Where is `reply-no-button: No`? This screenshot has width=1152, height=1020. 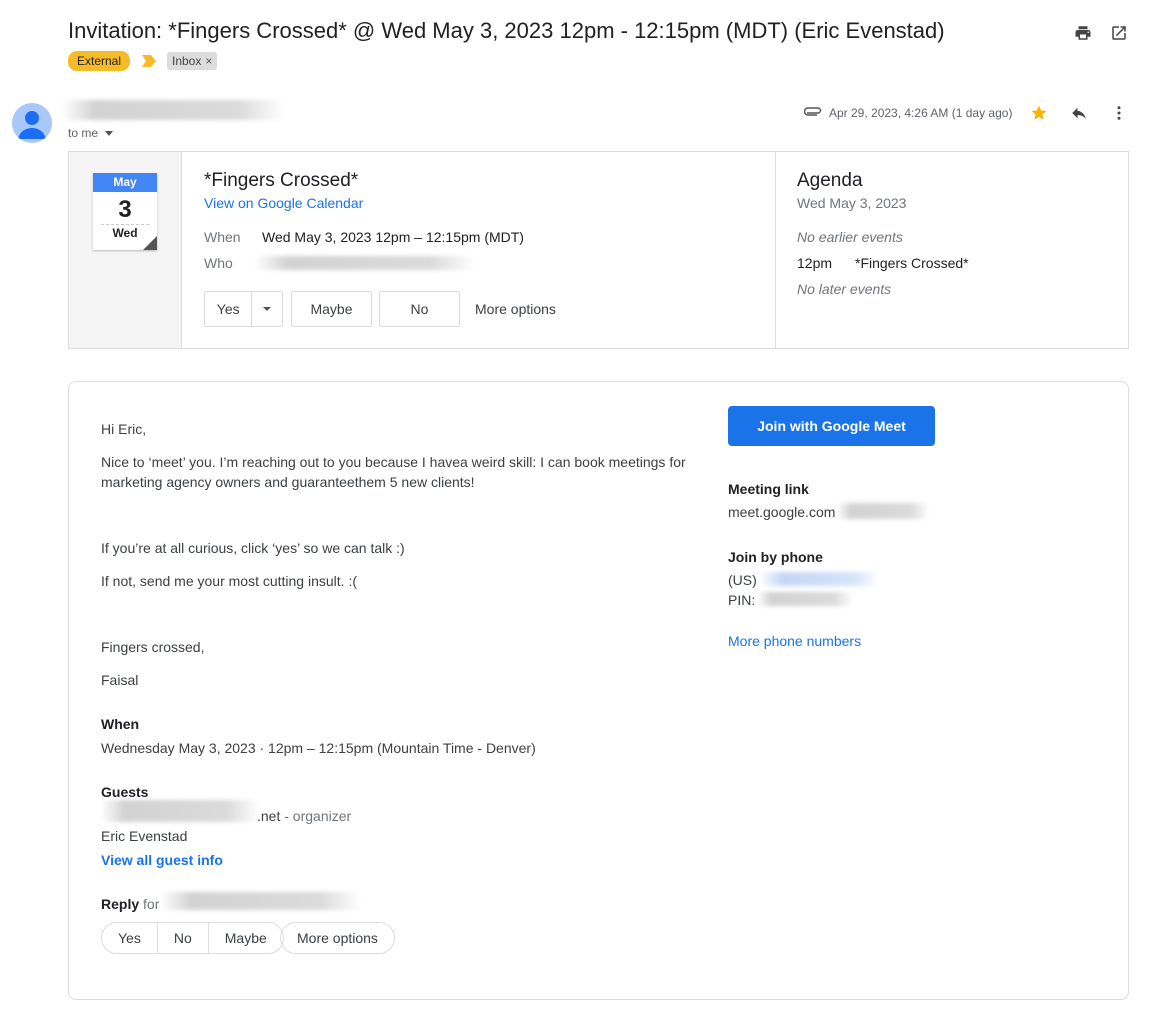
reply-no-button: No is located at coordinates (183, 938).